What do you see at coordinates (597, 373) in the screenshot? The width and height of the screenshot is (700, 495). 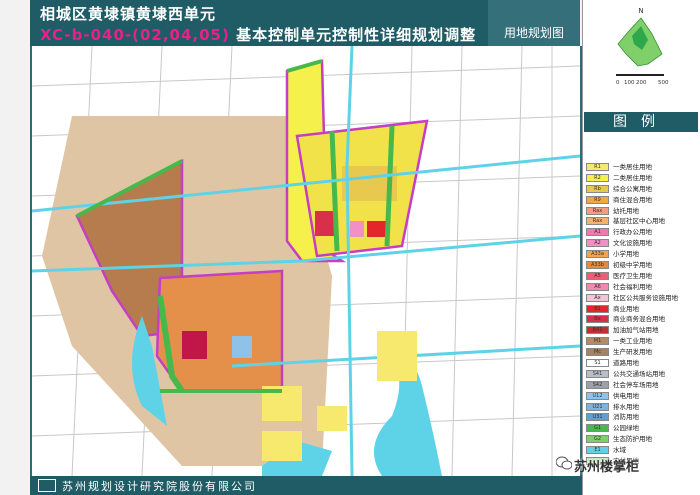 I see `legend-swatch: S41` at bounding box center [597, 373].